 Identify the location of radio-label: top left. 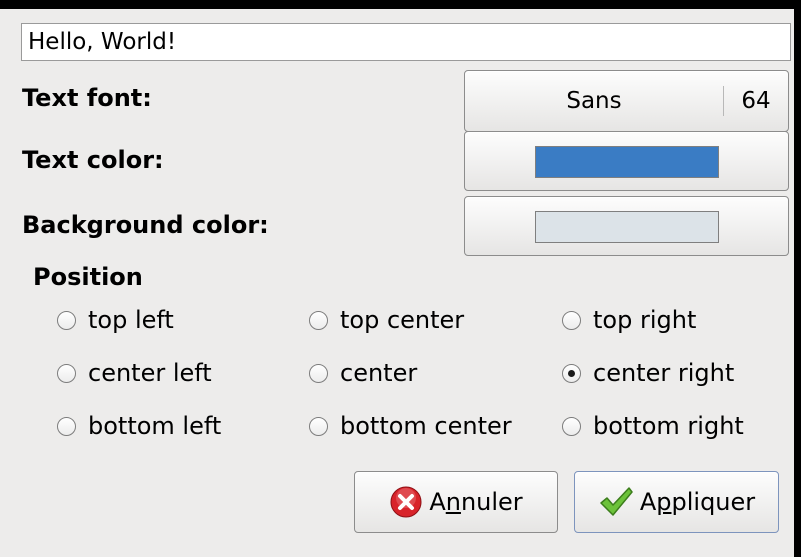
(131, 320).